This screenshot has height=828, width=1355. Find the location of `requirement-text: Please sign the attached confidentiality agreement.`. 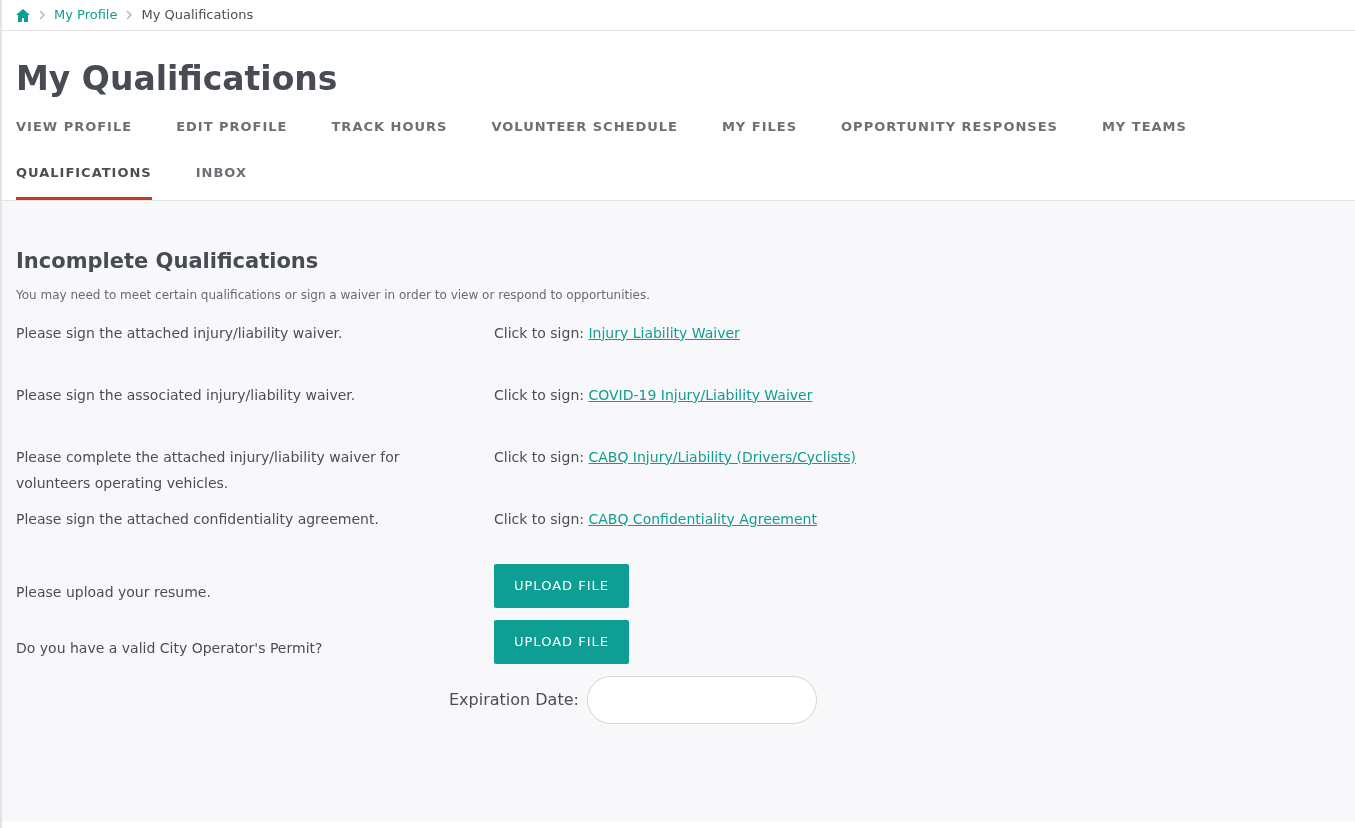

requirement-text: Please sign the attached confidentiality agreement. is located at coordinates (197, 518).